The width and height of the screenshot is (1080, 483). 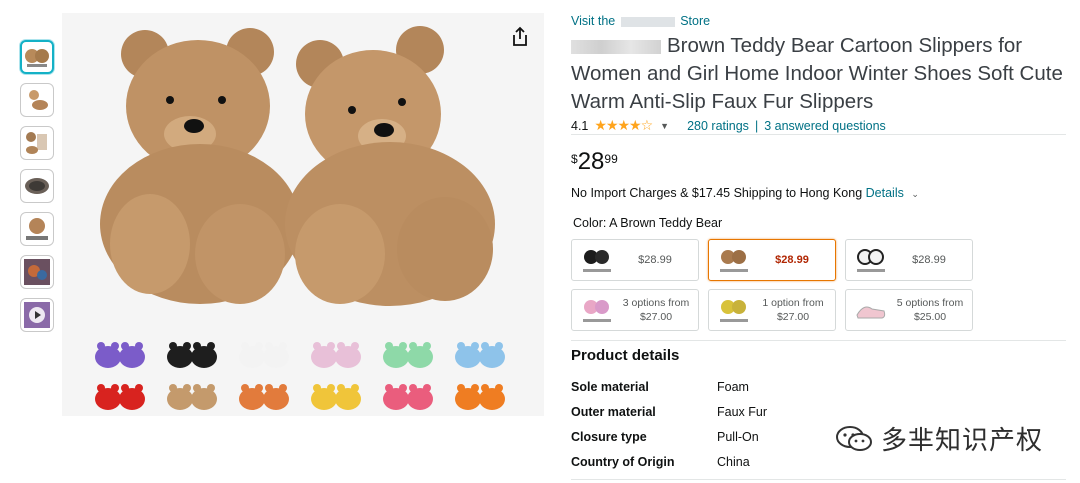 I want to click on store-link-suffix: Store, so click(x=695, y=21).